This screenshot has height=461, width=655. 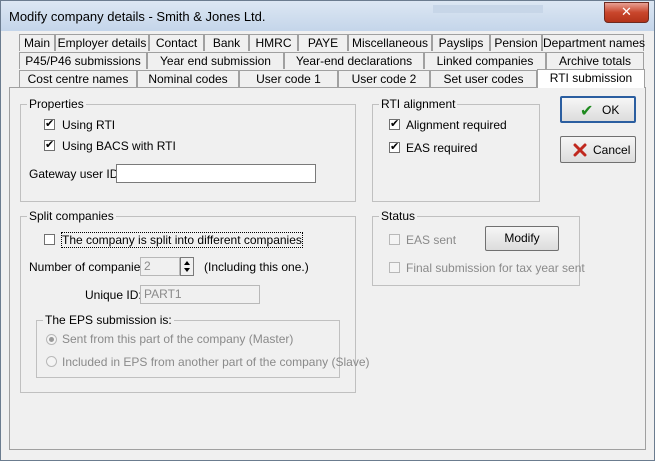 What do you see at coordinates (495, 268) in the screenshot?
I see `final-submission-label: Final submission for tax year sent` at bounding box center [495, 268].